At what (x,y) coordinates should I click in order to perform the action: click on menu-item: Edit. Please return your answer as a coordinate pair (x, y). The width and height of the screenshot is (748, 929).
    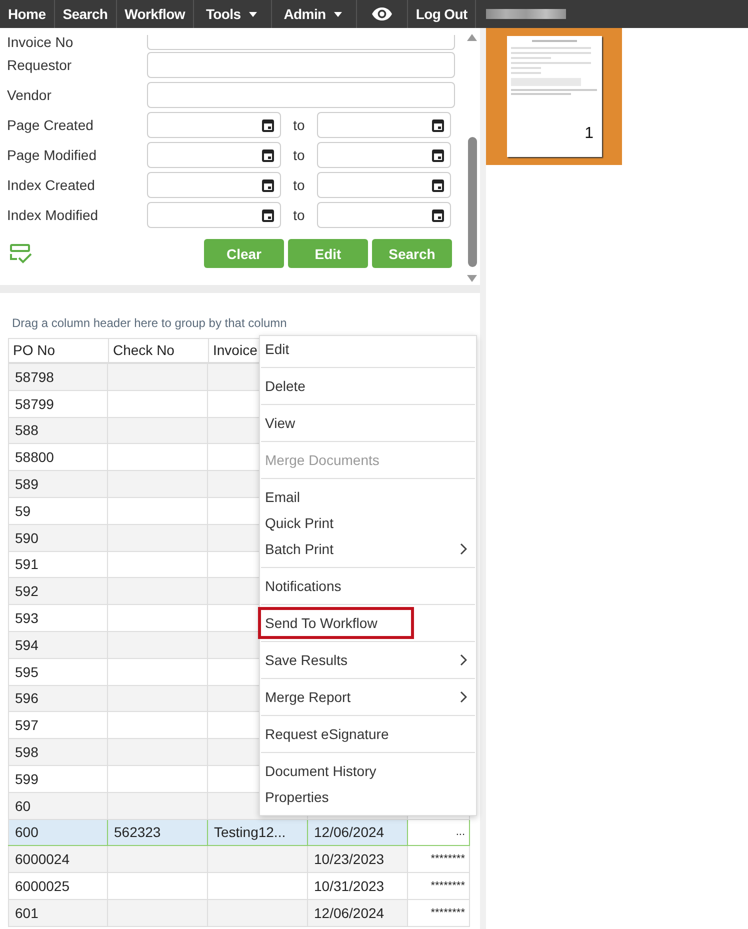
    Looking at the image, I should click on (368, 349).